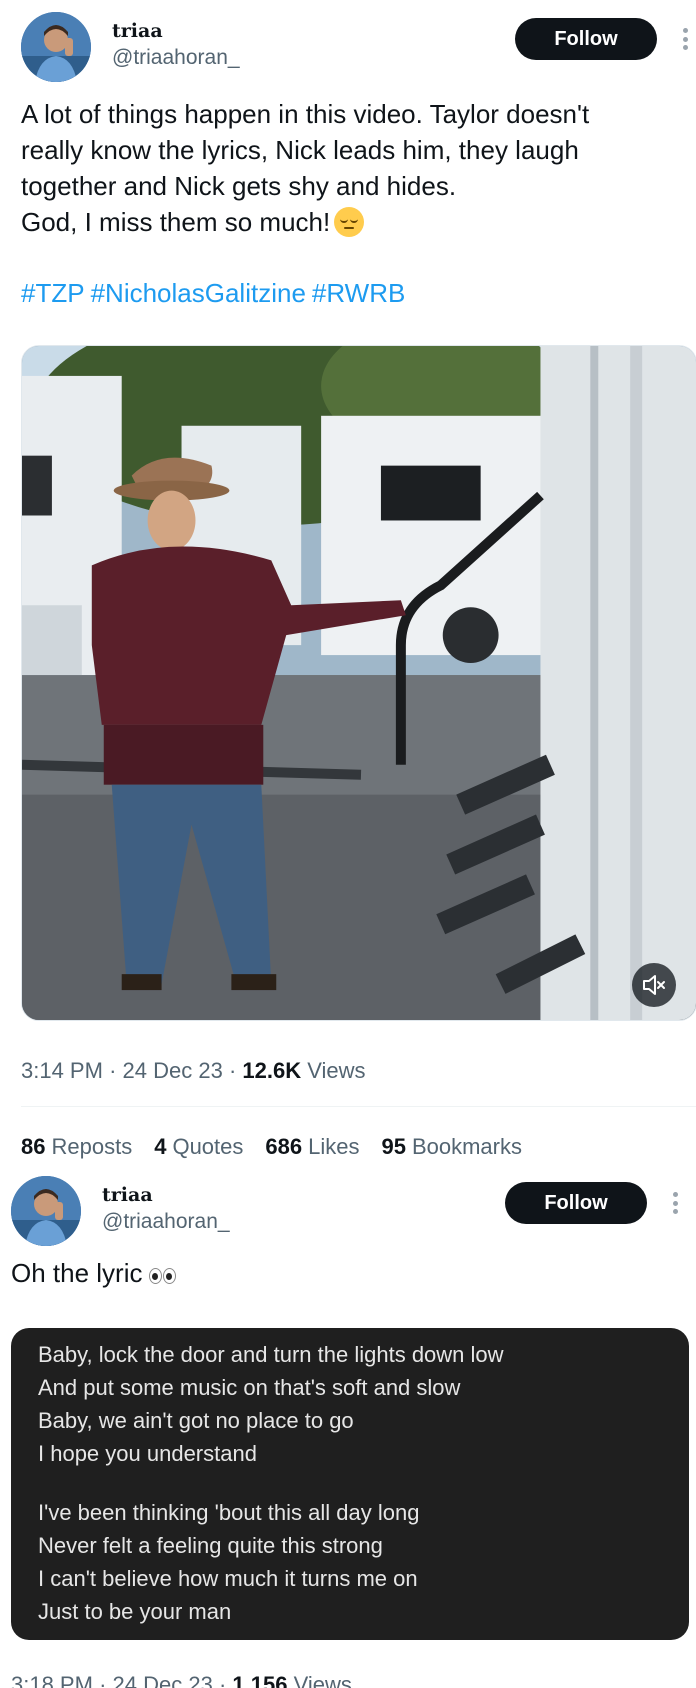 This screenshot has height=1688, width=696. I want to click on tweet-meta: 3:14 PM · 24 Dec 23 · 12.6K Views, so click(193, 1071).